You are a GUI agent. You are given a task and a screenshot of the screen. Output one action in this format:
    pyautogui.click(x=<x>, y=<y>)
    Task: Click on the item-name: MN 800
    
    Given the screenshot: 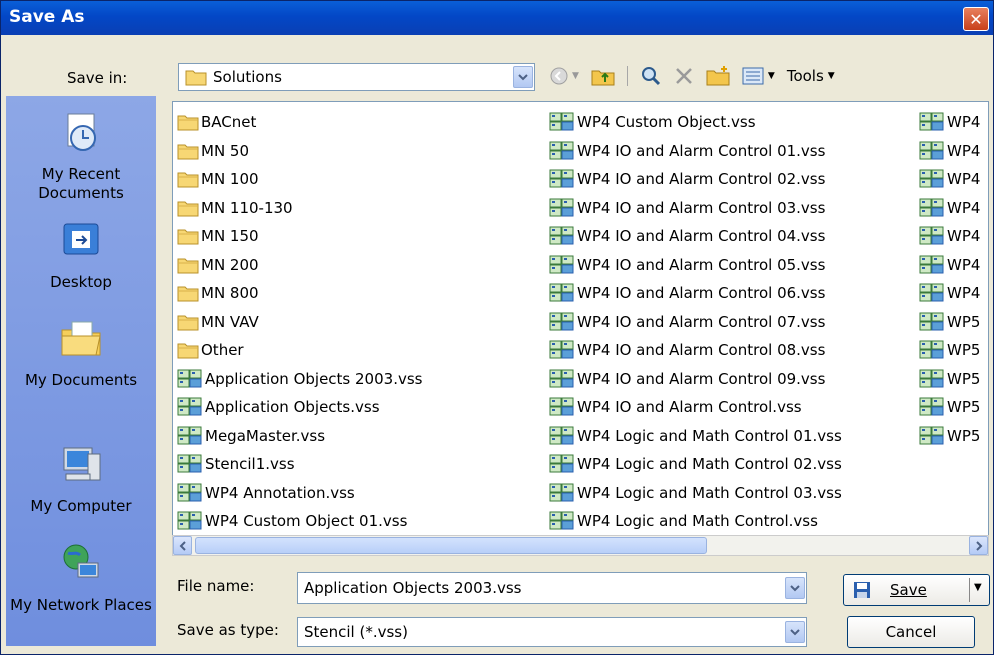 What is the action you would take?
    pyautogui.click(x=230, y=293)
    